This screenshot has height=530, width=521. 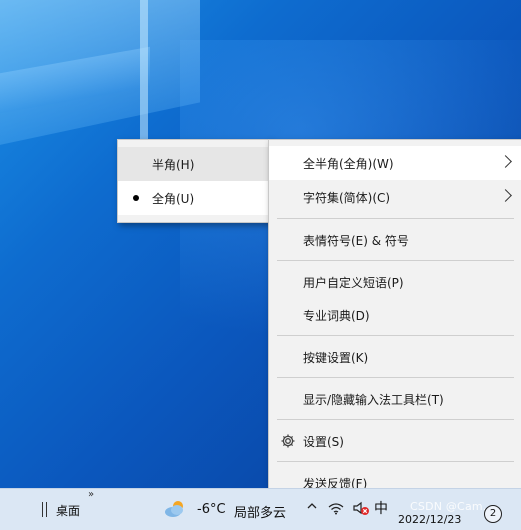 I want to click on desktop-toolbar-label: 桌面, so click(x=68, y=510).